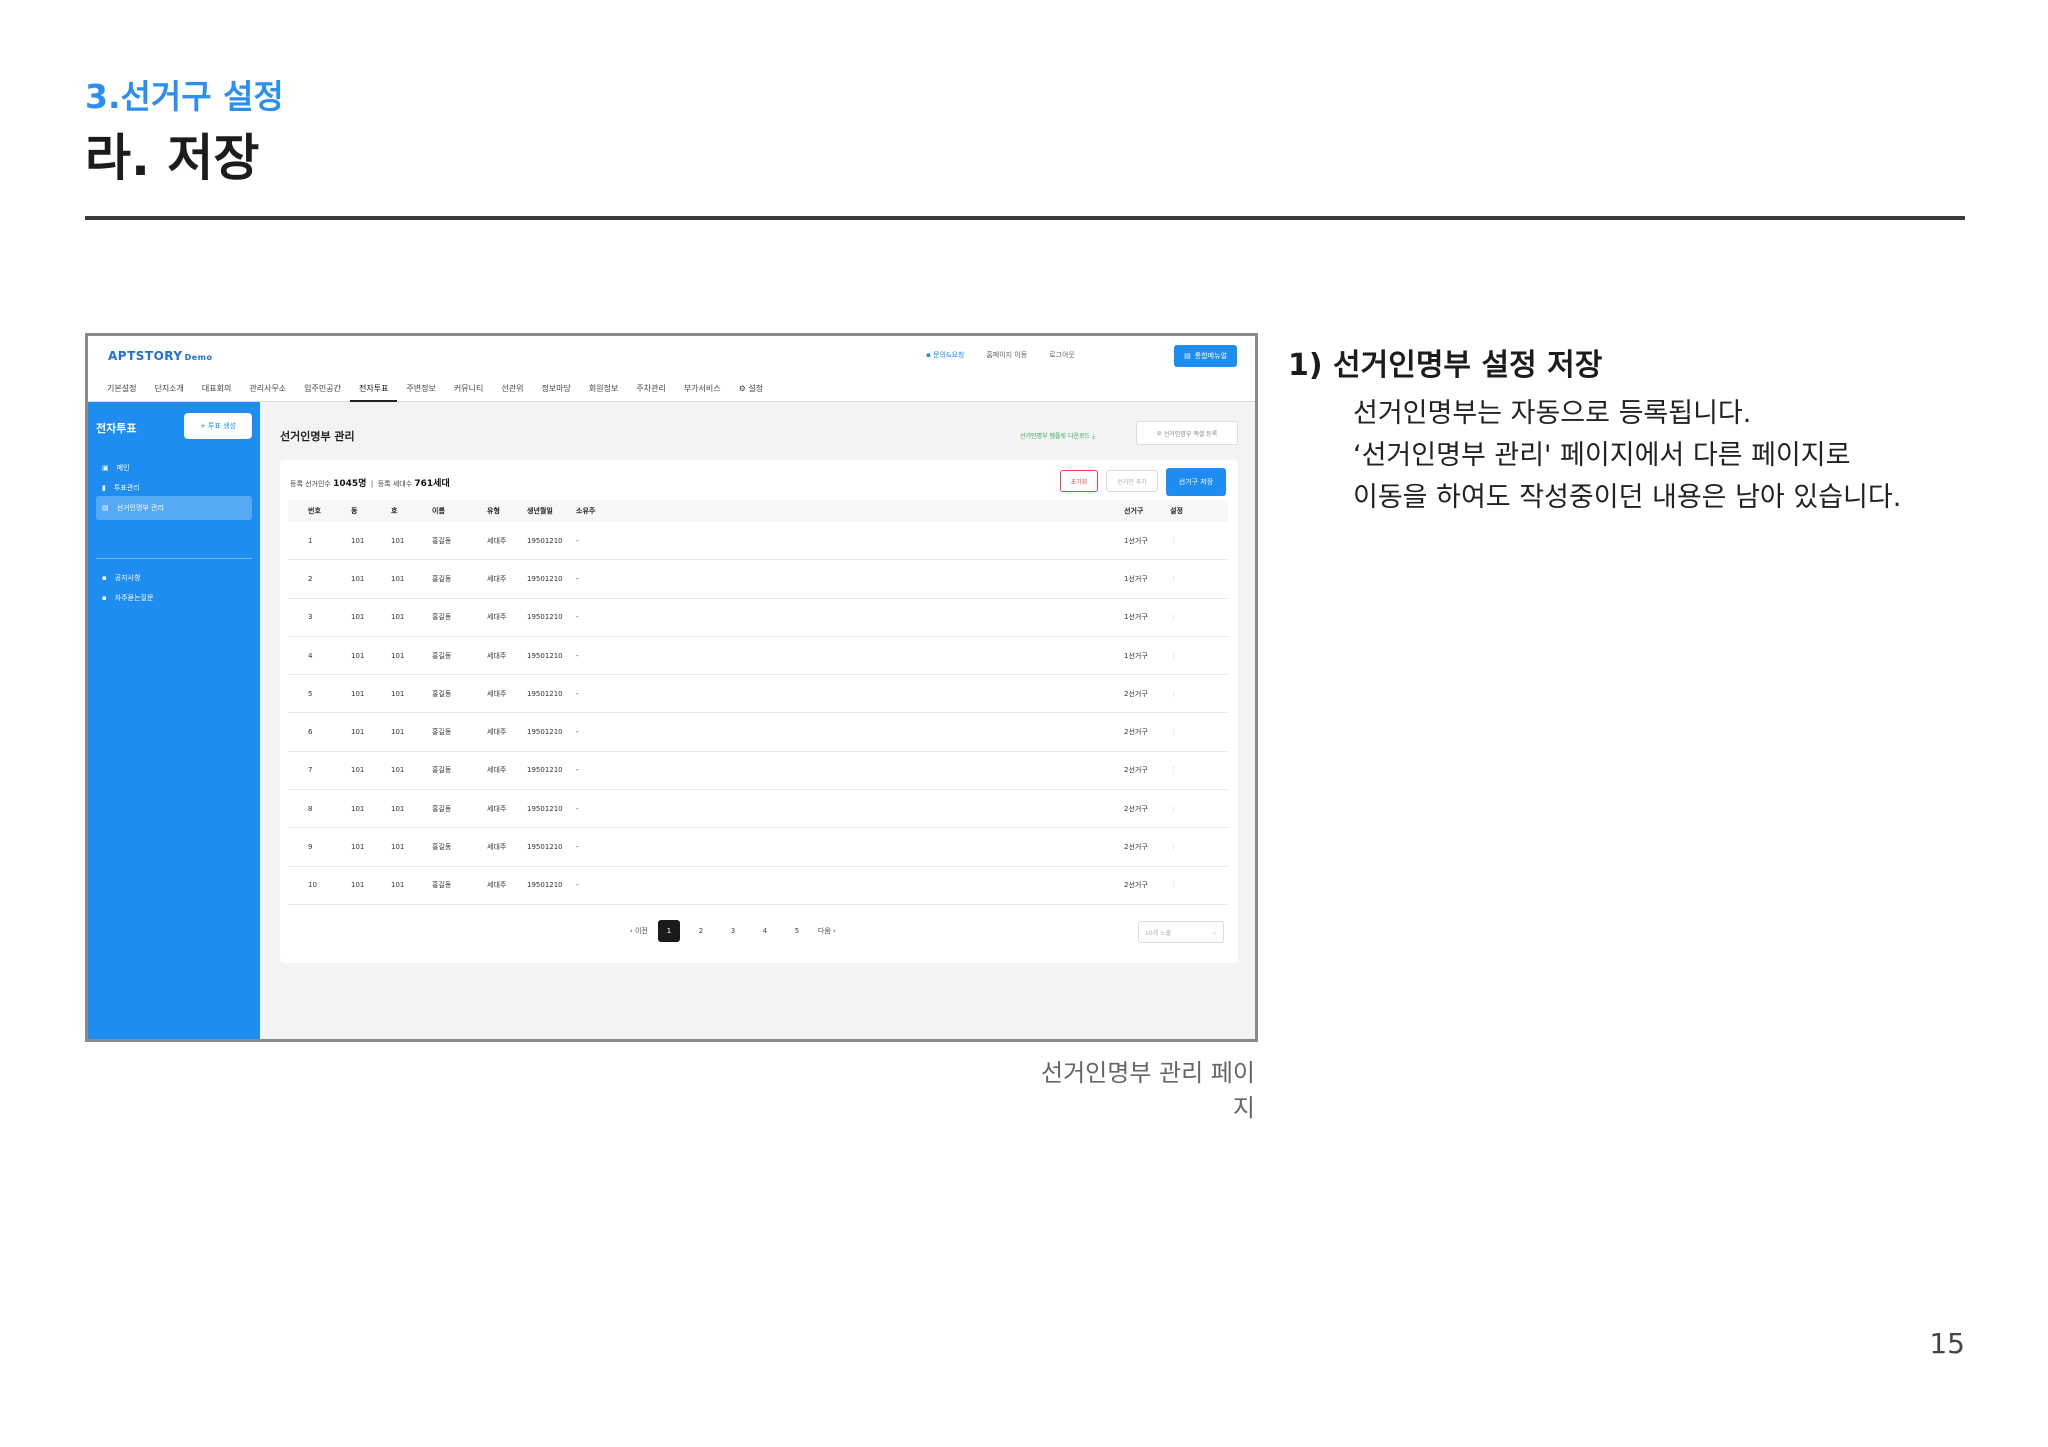 This screenshot has height=1447, width=2048. Describe the element at coordinates (758, 511) in the screenshot. I see `table-header: 번호 동 호 이름 유형 생년월일 소유주 선거구 설정` at that location.